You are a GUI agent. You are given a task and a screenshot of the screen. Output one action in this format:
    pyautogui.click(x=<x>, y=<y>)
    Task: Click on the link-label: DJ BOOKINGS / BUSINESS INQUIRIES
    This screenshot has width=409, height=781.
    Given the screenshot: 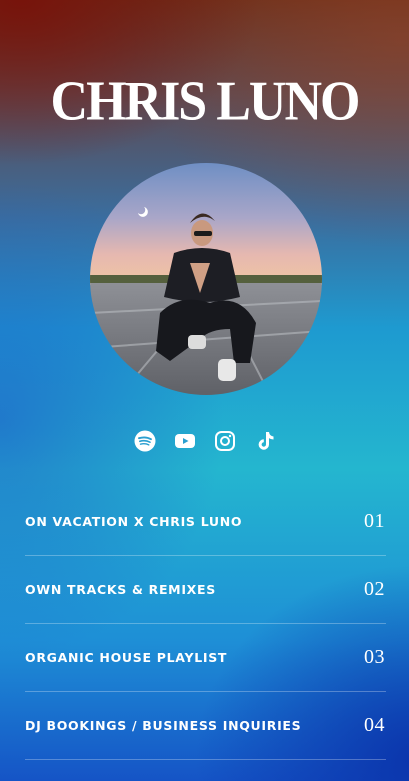 What is the action you would take?
    pyautogui.click(x=163, y=725)
    